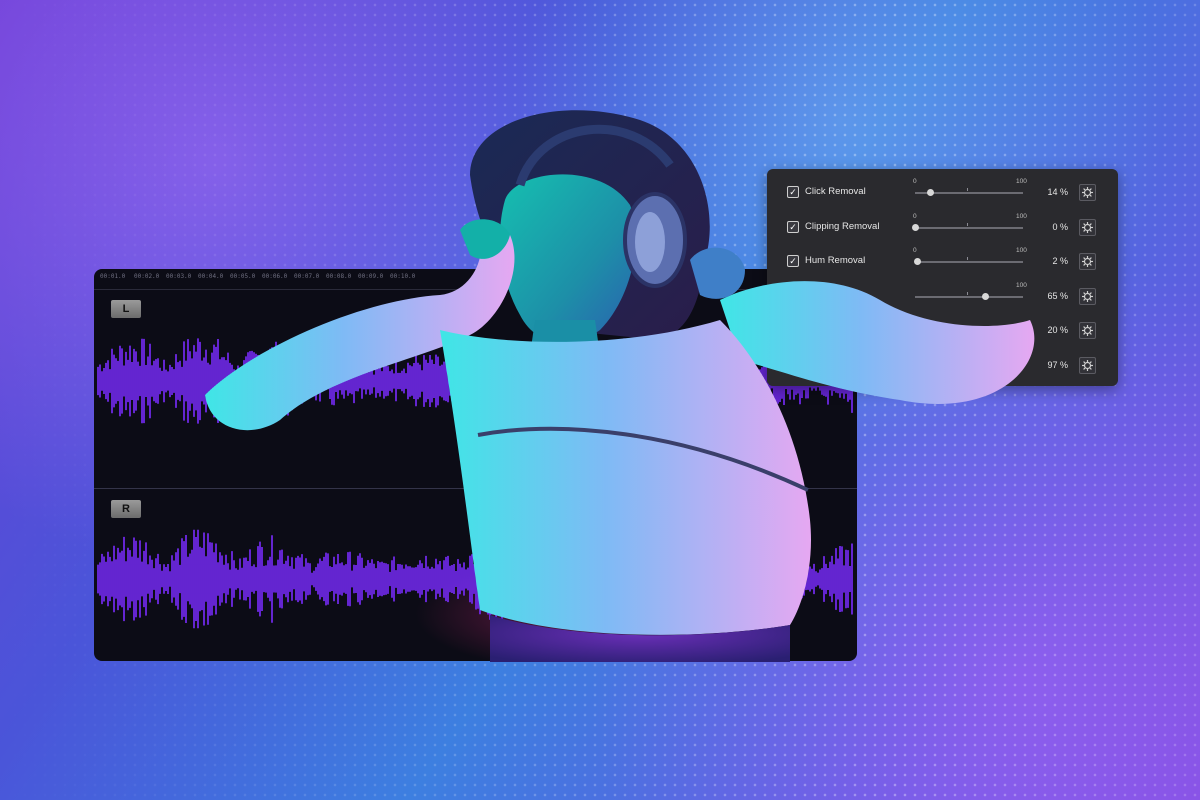 This screenshot has width=1200, height=800. I want to click on shirt-torso, so click(625, 477).